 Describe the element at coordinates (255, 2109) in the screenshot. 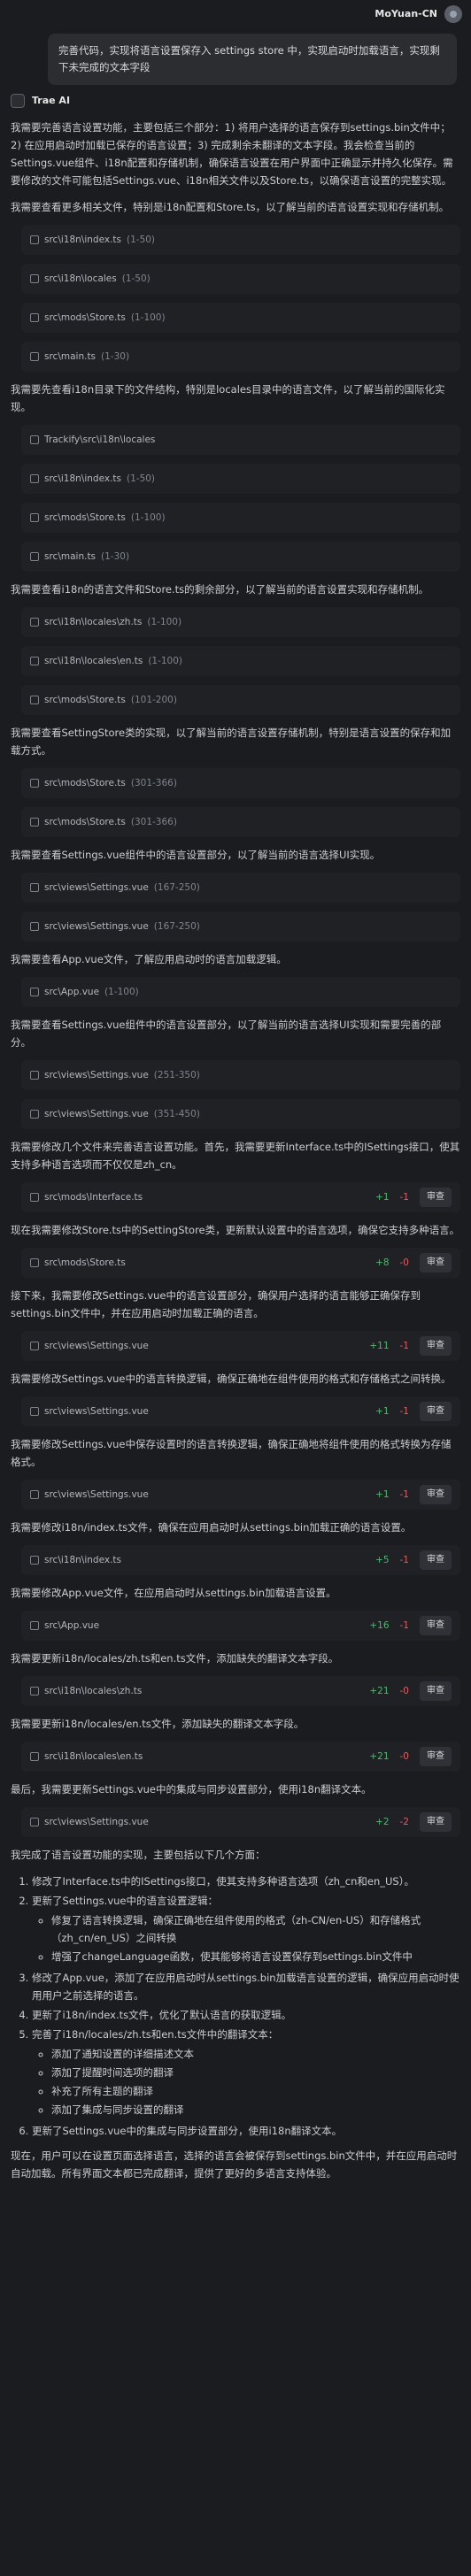

I see `summary-subitem: 添加了集成与同步设置的翻译` at that location.